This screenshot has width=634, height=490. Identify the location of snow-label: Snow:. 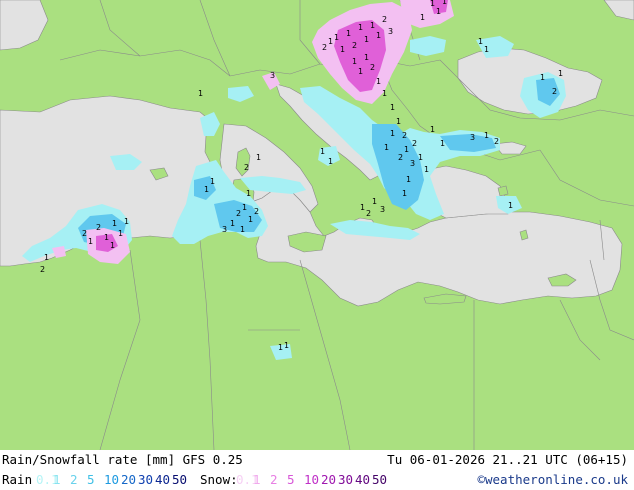
(219, 479).